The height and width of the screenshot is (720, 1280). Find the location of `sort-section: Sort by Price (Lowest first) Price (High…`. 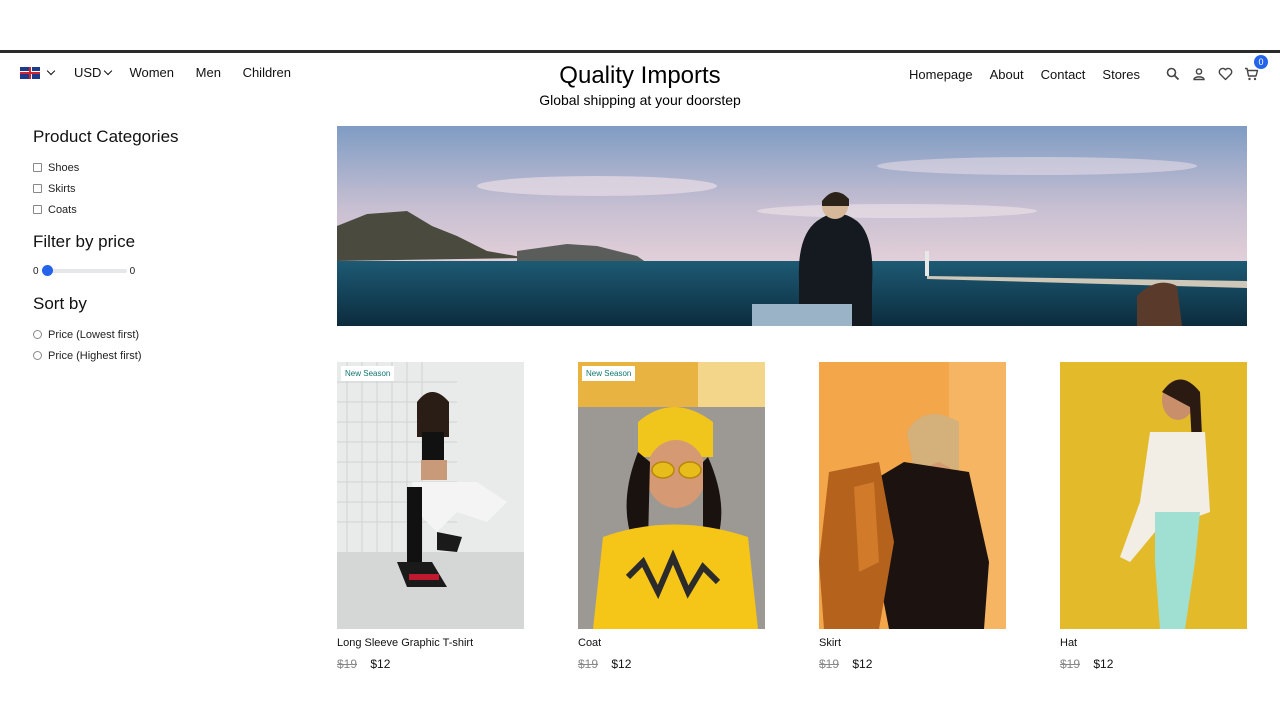

sort-section: Sort by Price (Lowest first) Price (High… is located at coordinates (163, 330).